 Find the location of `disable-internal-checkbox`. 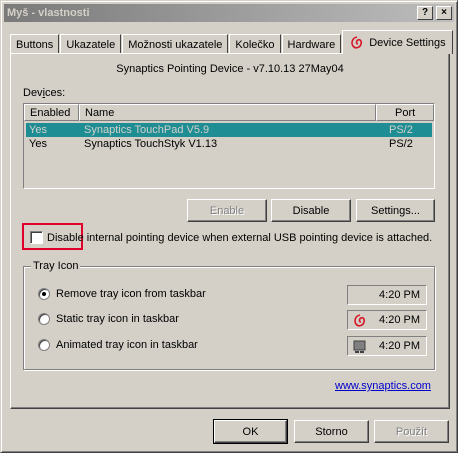

disable-internal-checkbox is located at coordinates (36, 237).